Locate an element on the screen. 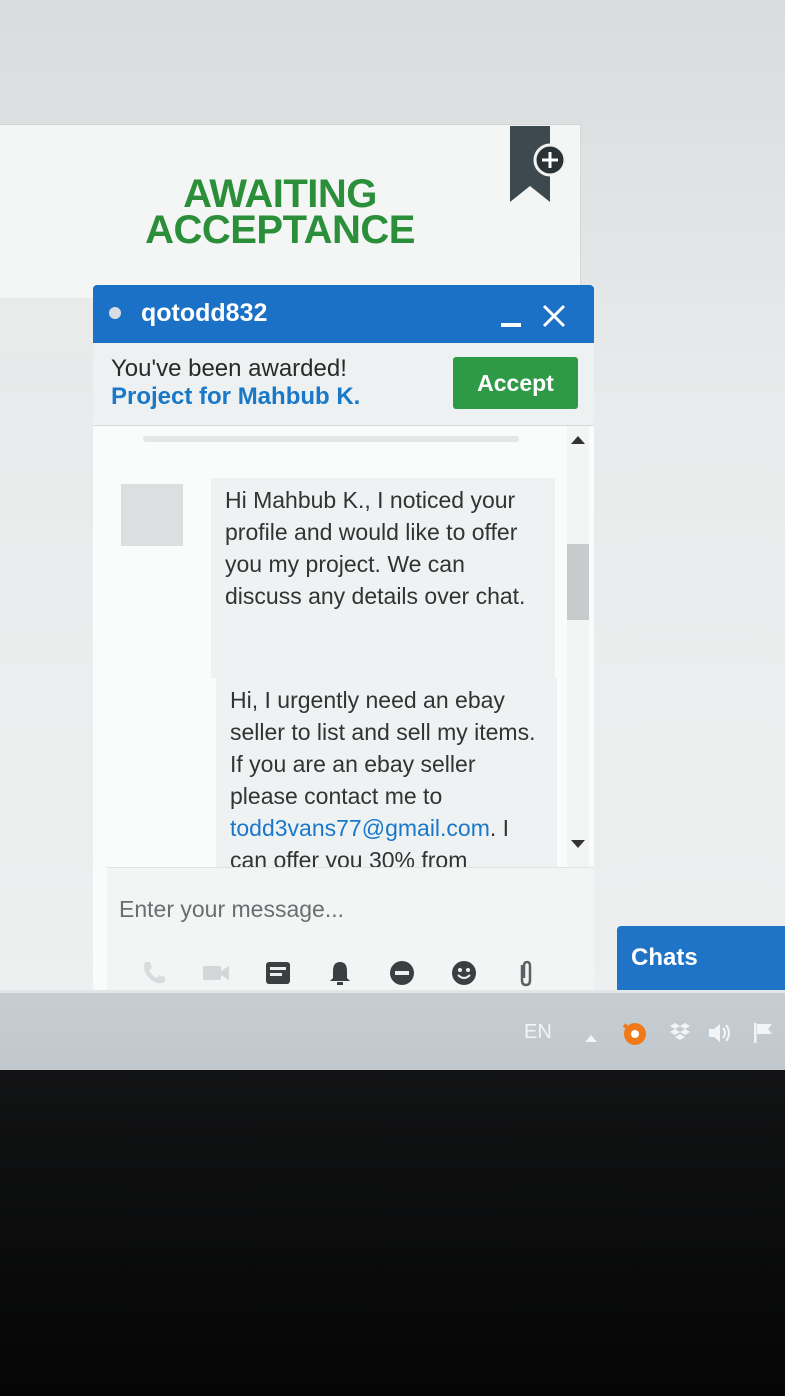  project-link: Project for Mahbub K. is located at coordinates (235, 397).